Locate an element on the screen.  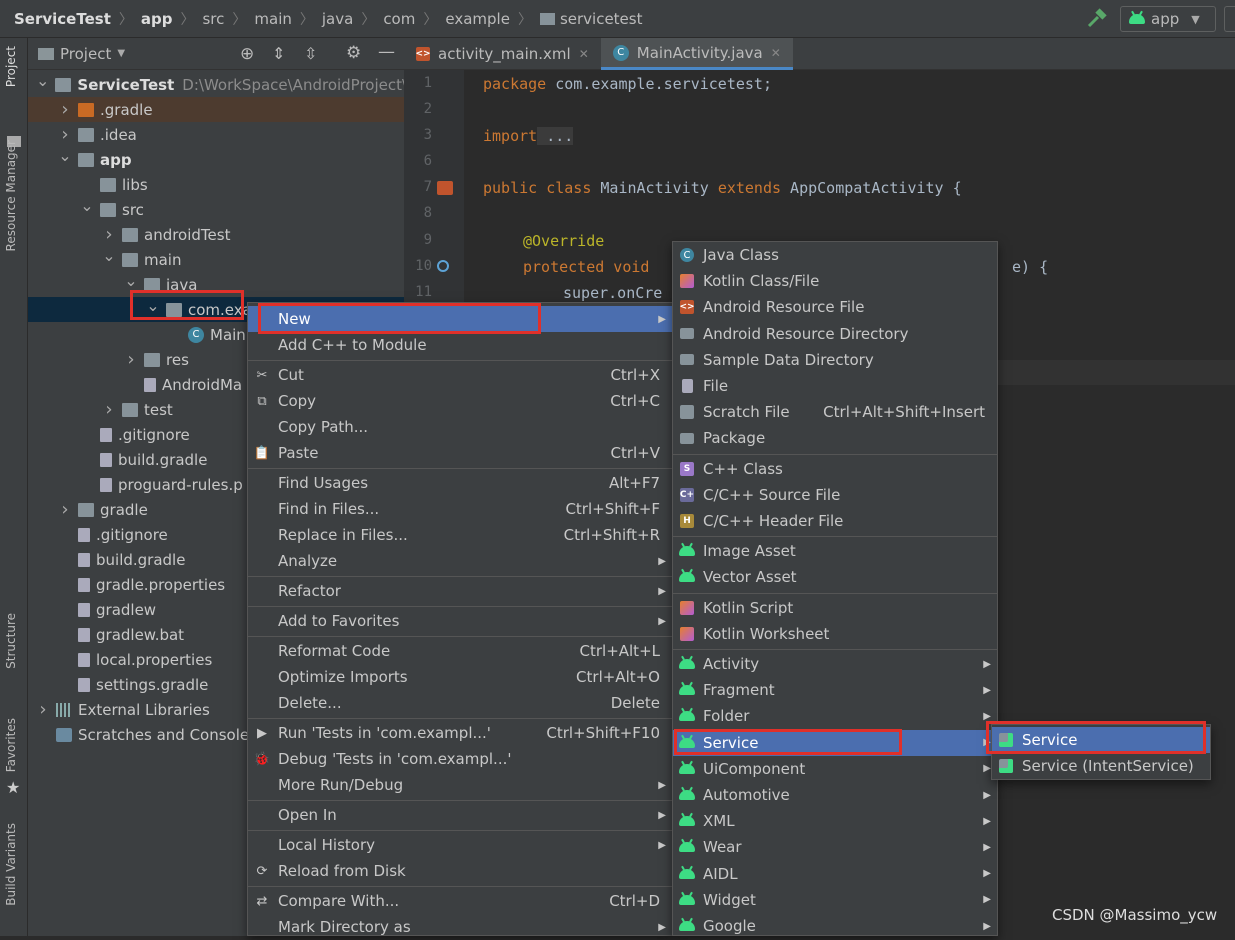
menu-item-sample-data-directory: Sample Data Directory is located at coordinates (835, 360).